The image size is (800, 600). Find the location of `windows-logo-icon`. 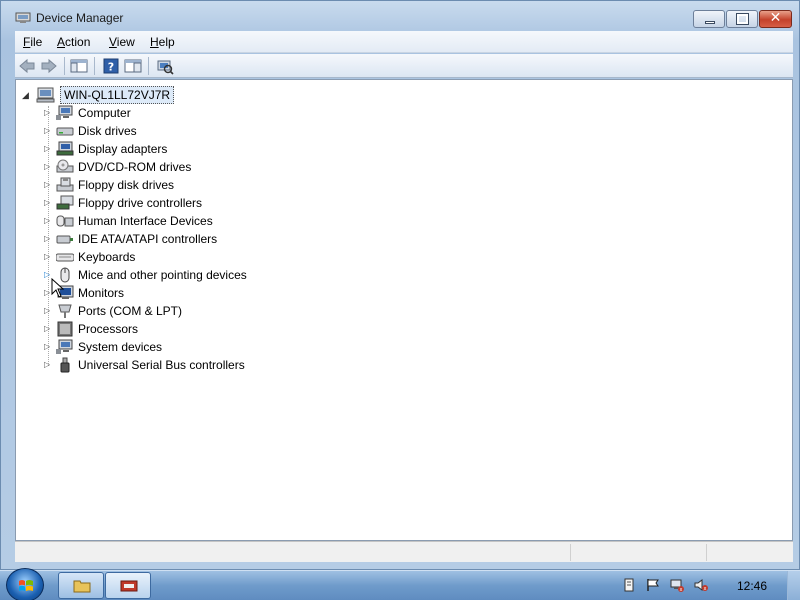

windows-logo-icon is located at coordinates (26, 585).